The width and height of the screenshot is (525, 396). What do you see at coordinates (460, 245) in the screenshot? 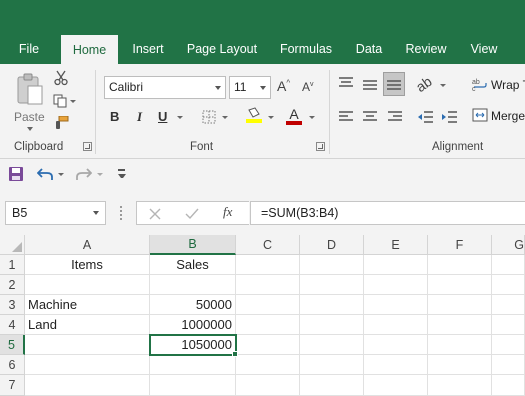
I see `column-header-f: F` at bounding box center [460, 245].